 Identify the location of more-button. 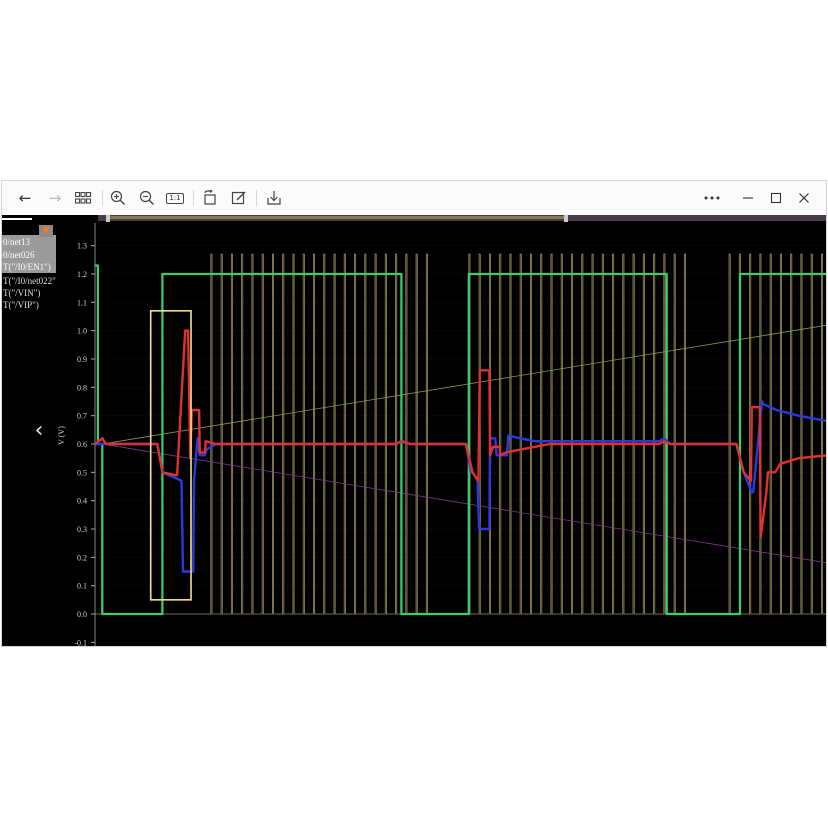
(712, 198).